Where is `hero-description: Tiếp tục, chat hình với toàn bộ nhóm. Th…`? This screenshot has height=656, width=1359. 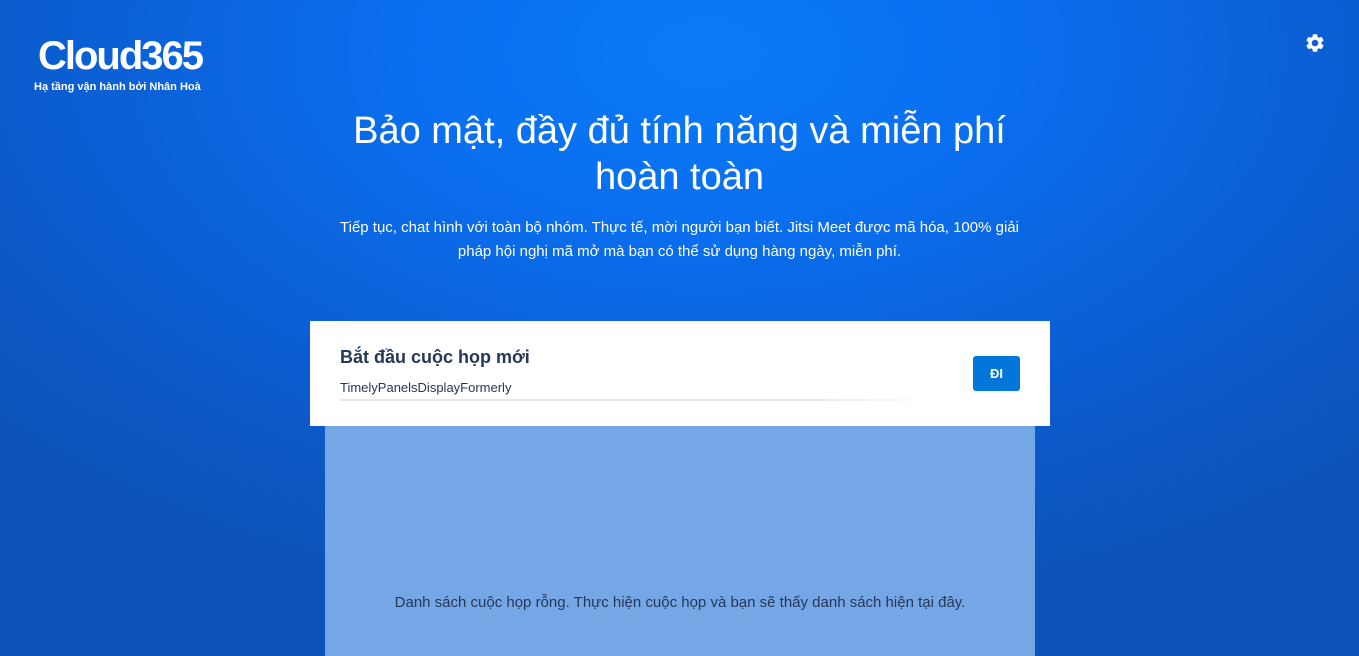
hero-description: Tiếp tục, chat hình với toàn bộ nhóm. Th… is located at coordinates (679, 239).